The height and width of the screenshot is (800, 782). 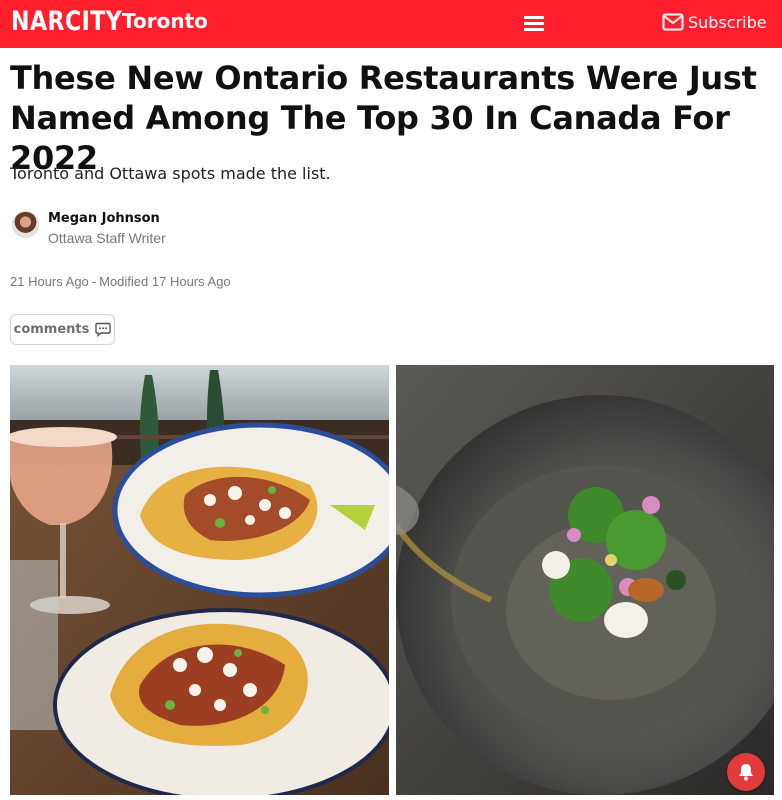 I want to click on comment-icon, so click(x=103, y=329).